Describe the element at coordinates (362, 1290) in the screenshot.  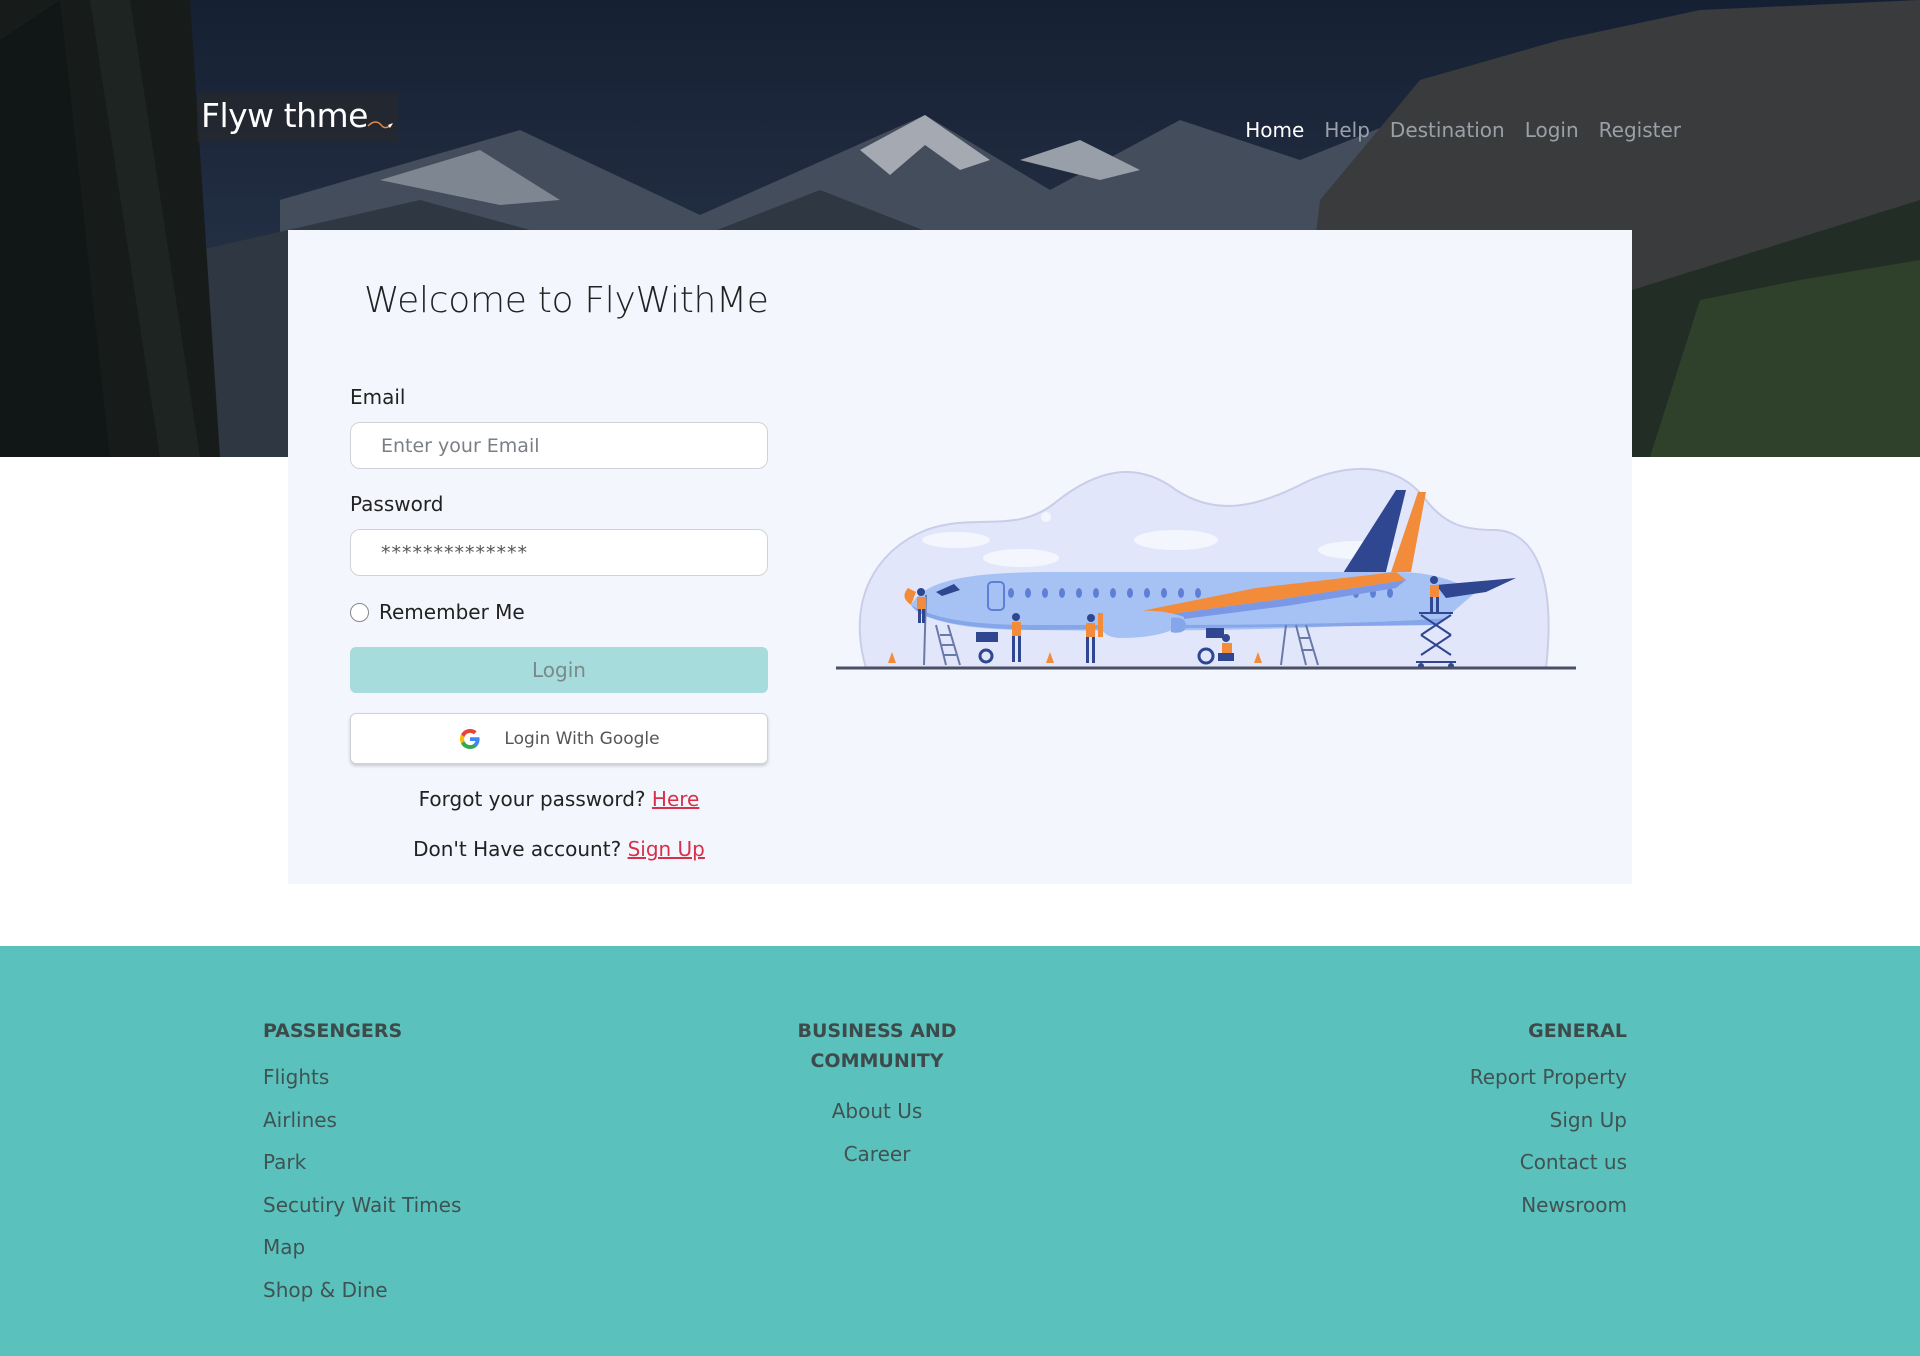
I see `footer-link-shop-dine: Shop & Dine` at that location.